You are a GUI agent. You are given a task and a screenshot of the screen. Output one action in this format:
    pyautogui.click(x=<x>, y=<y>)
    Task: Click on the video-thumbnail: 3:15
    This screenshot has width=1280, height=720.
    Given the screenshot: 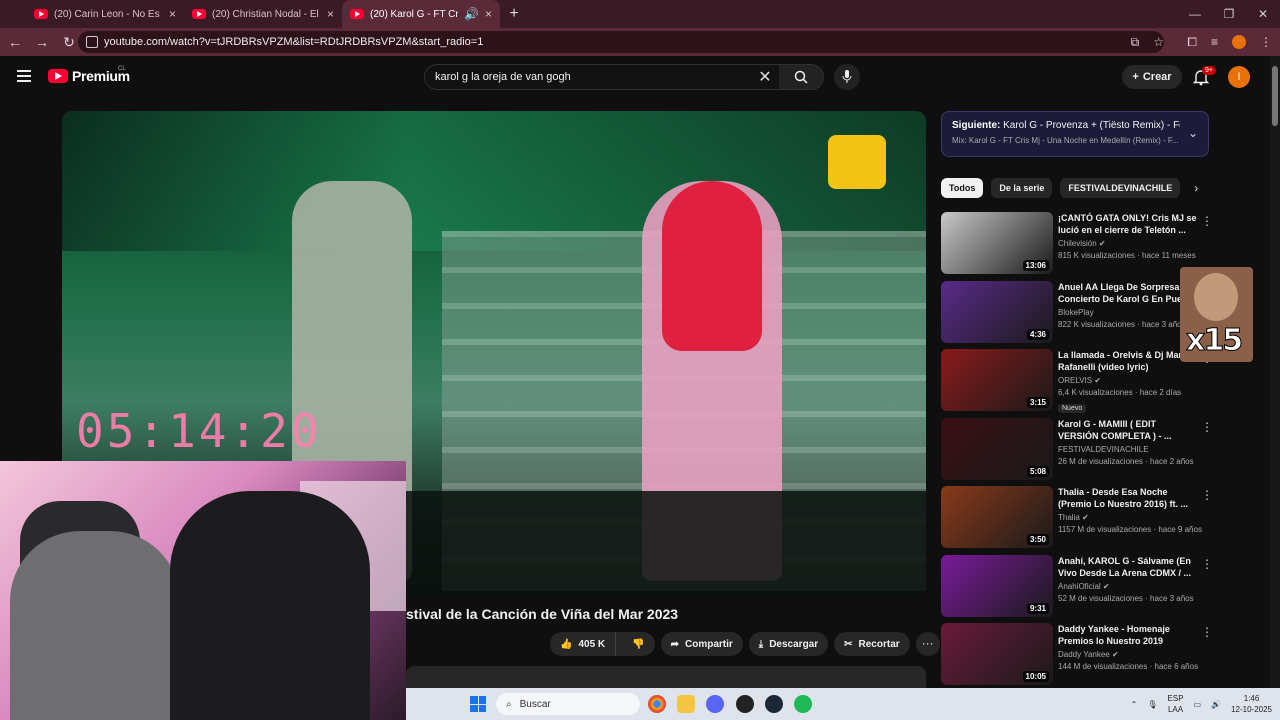 What is the action you would take?
    pyautogui.click(x=997, y=380)
    